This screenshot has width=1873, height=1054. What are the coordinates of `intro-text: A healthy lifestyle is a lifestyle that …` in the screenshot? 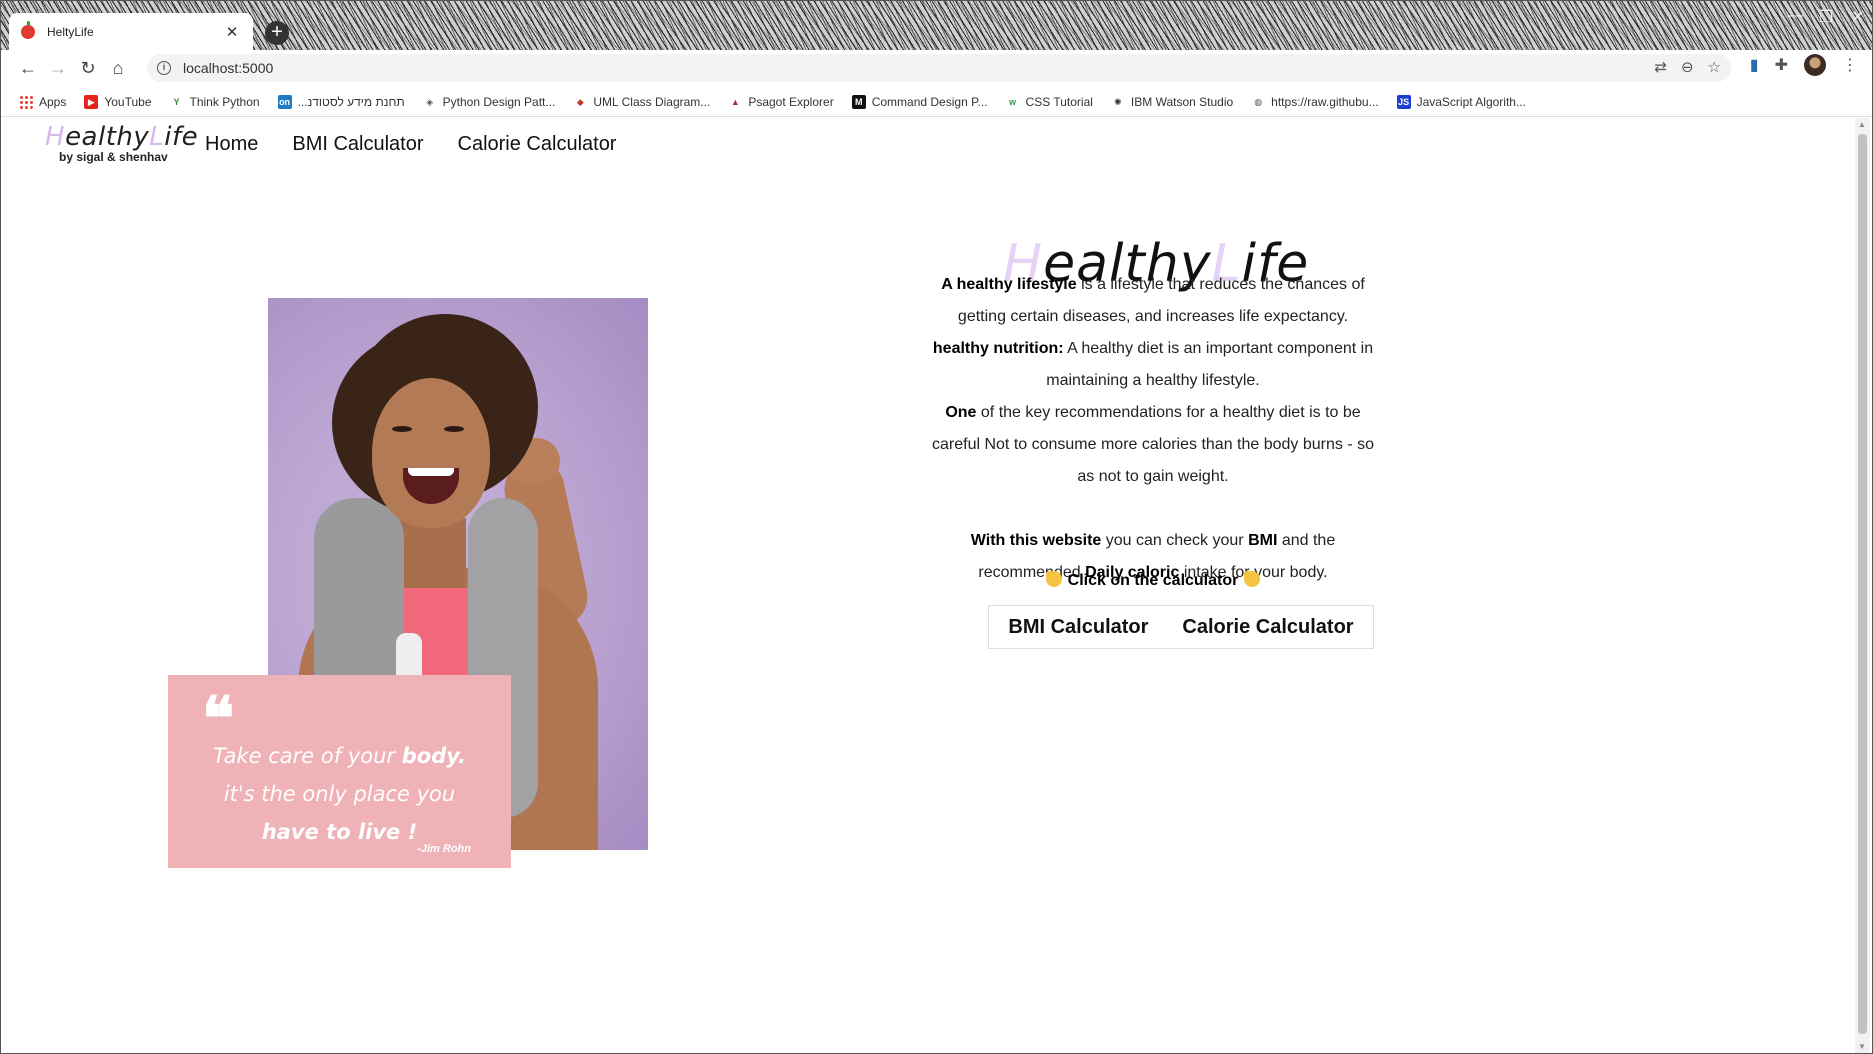 It's located at (1153, 429).